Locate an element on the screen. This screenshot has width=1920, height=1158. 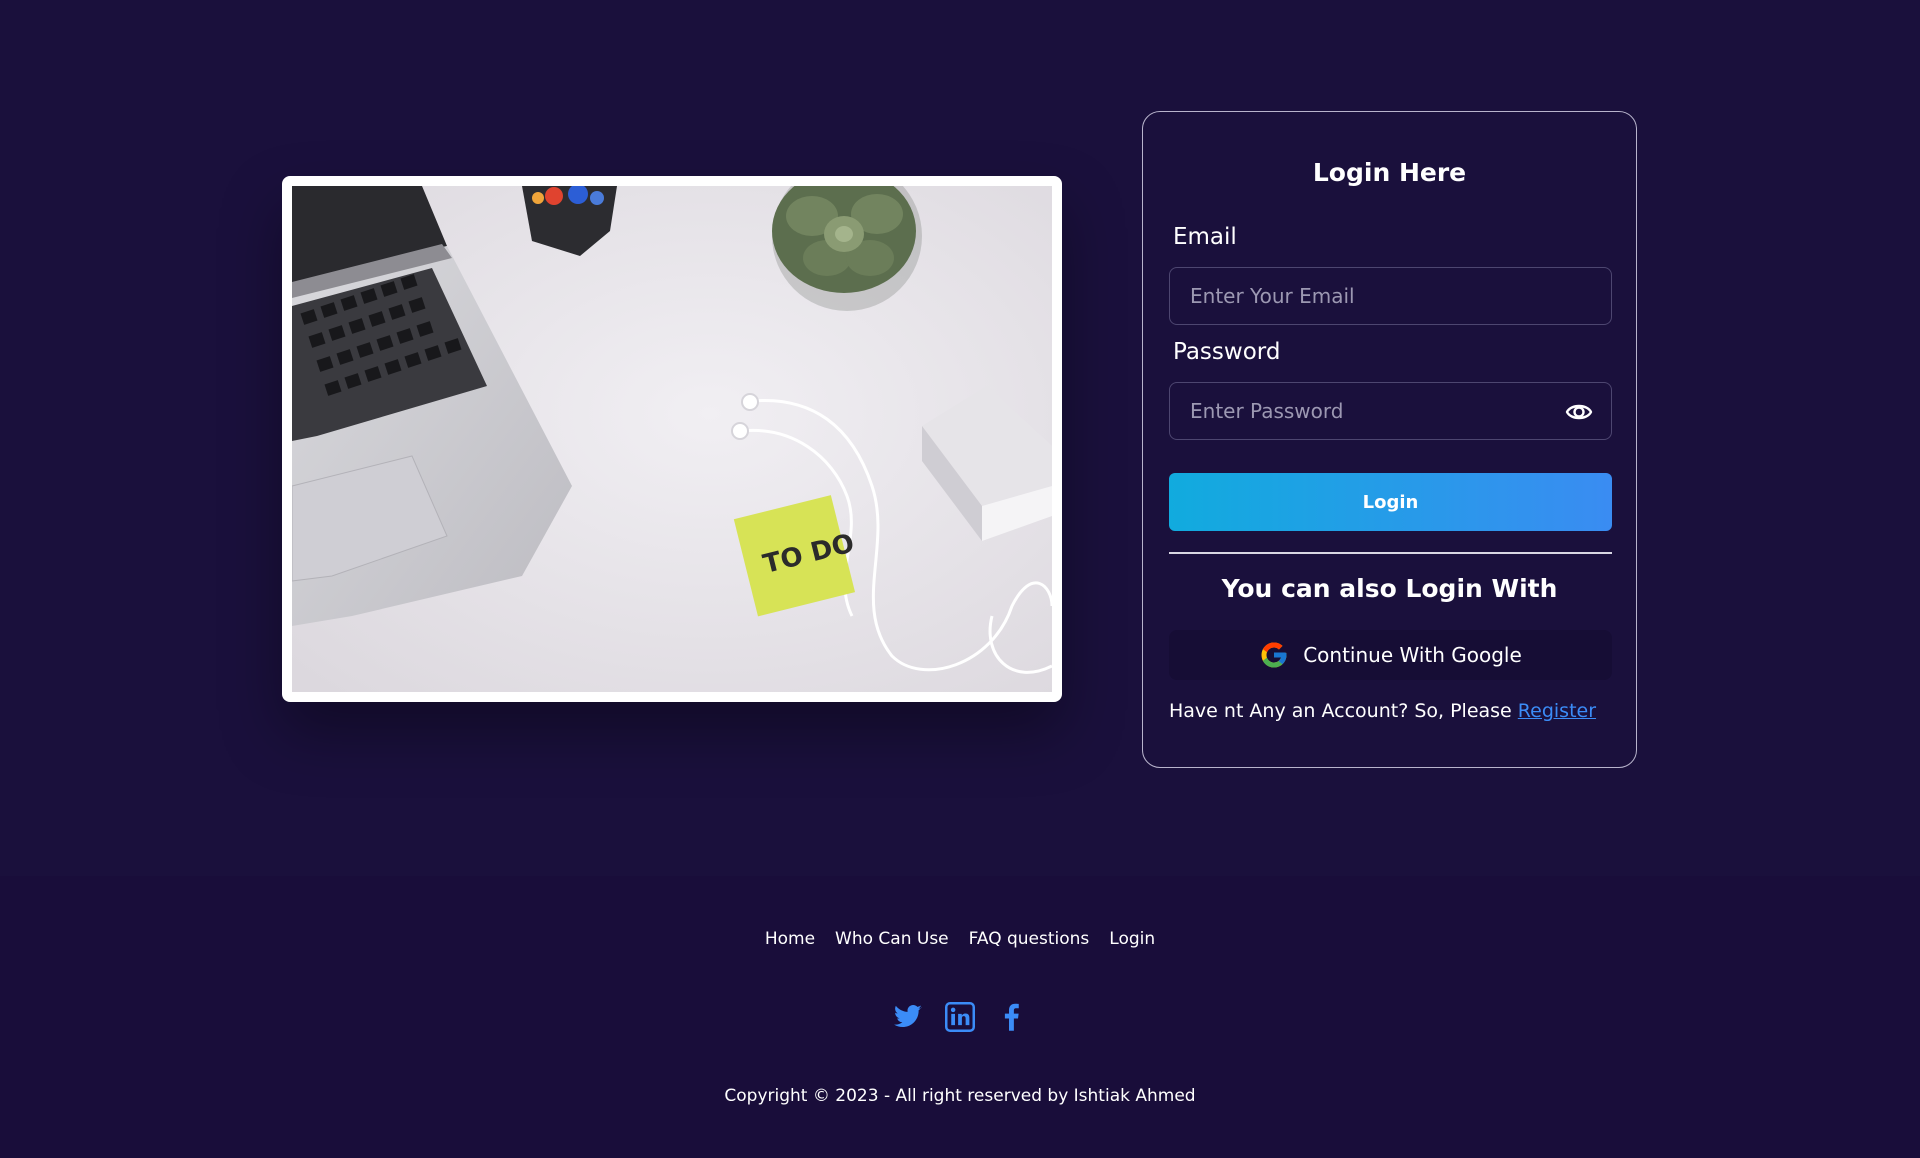
linkedin-icon is located at coordinates (960, 1017).